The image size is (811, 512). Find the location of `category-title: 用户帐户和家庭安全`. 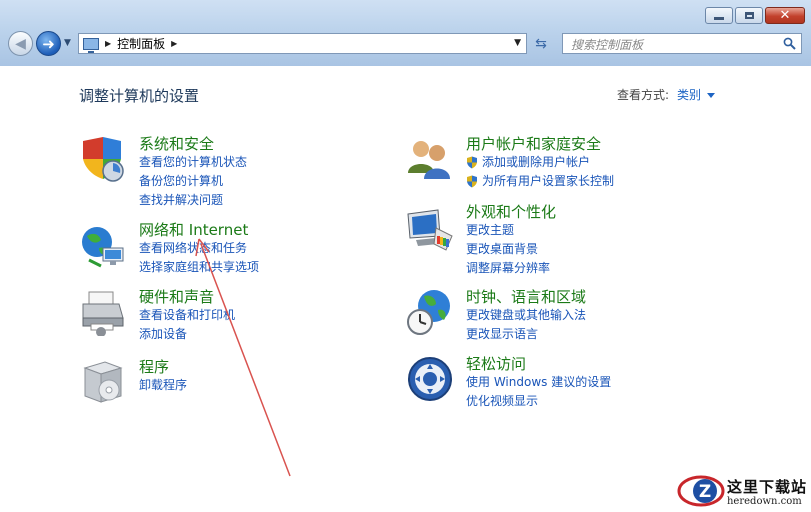

category-title: 用户帐户和家庭安全 is located at coordinates (540, 144).